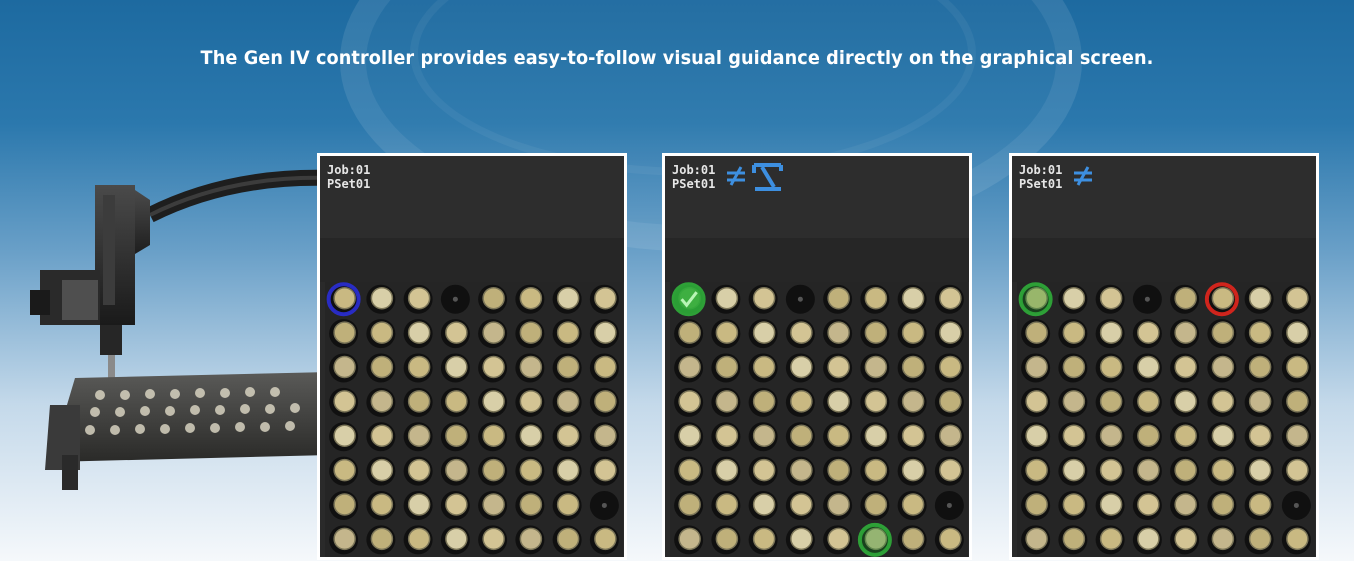  What do you see at coordinates (1041, 184) in the screenshot?
I see `pset-label: PSet01` at bounding box center [1041, 184].